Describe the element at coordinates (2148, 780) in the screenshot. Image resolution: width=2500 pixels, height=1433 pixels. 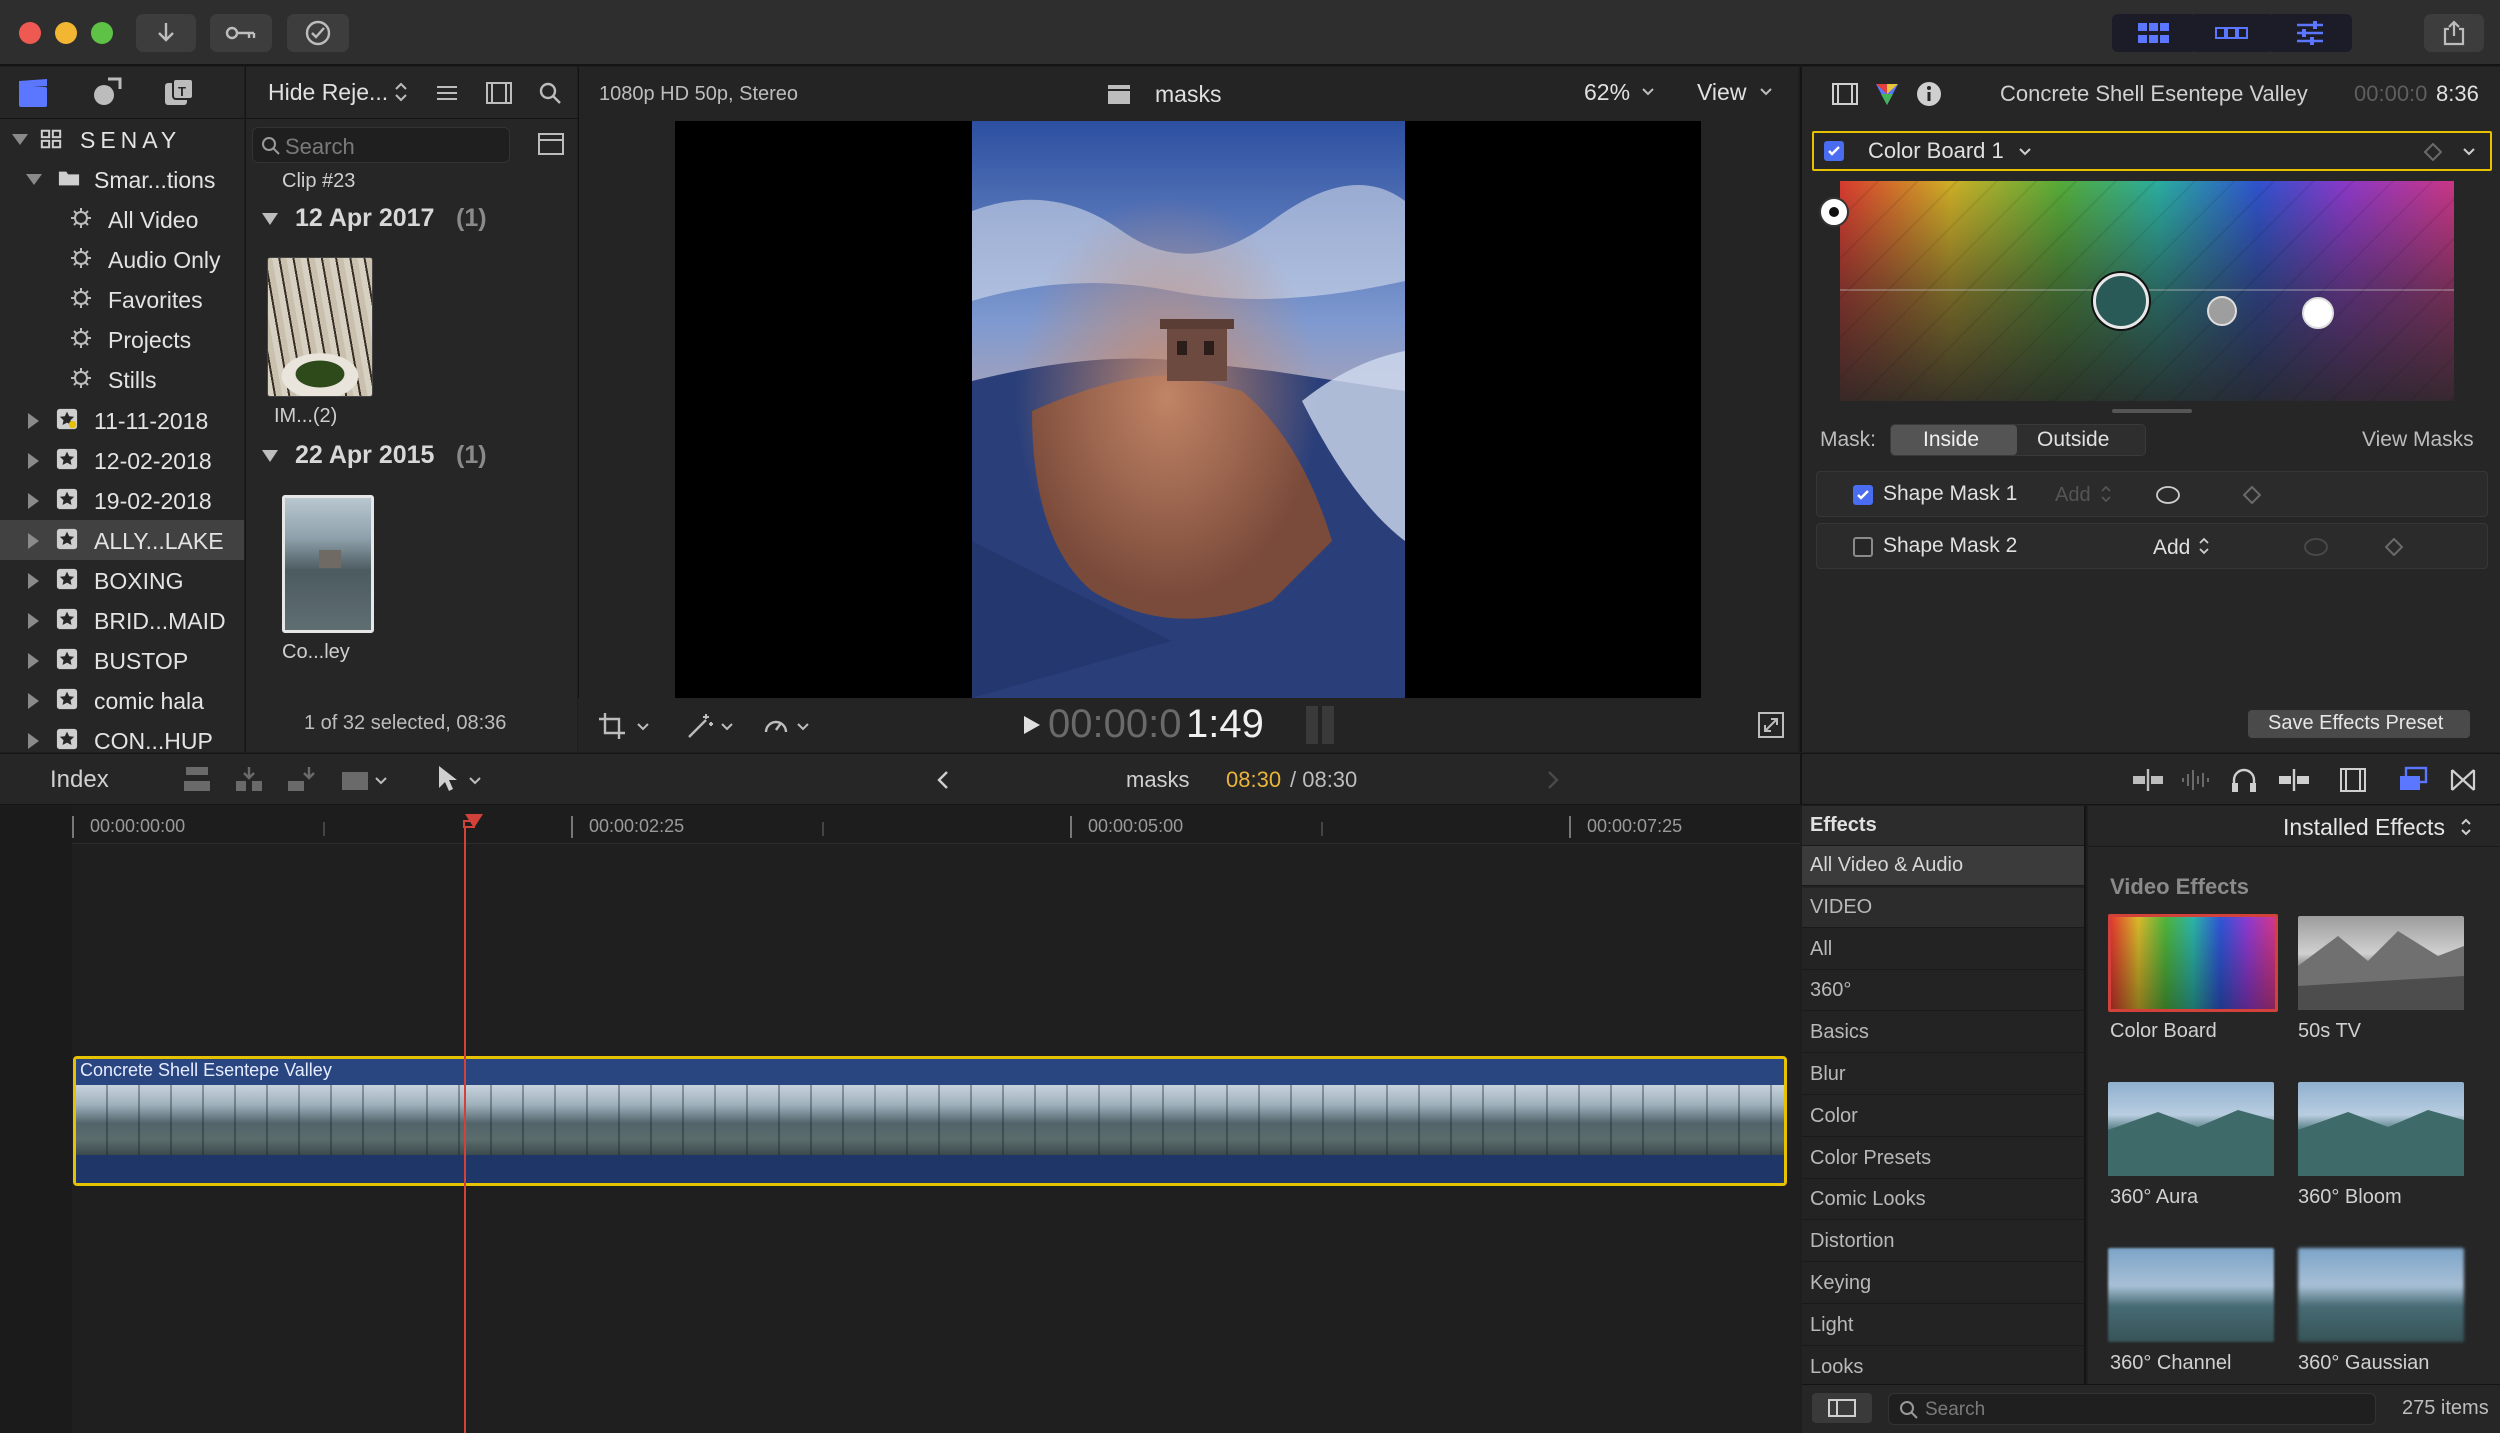
I see `clip-skimming-icon` at that location.